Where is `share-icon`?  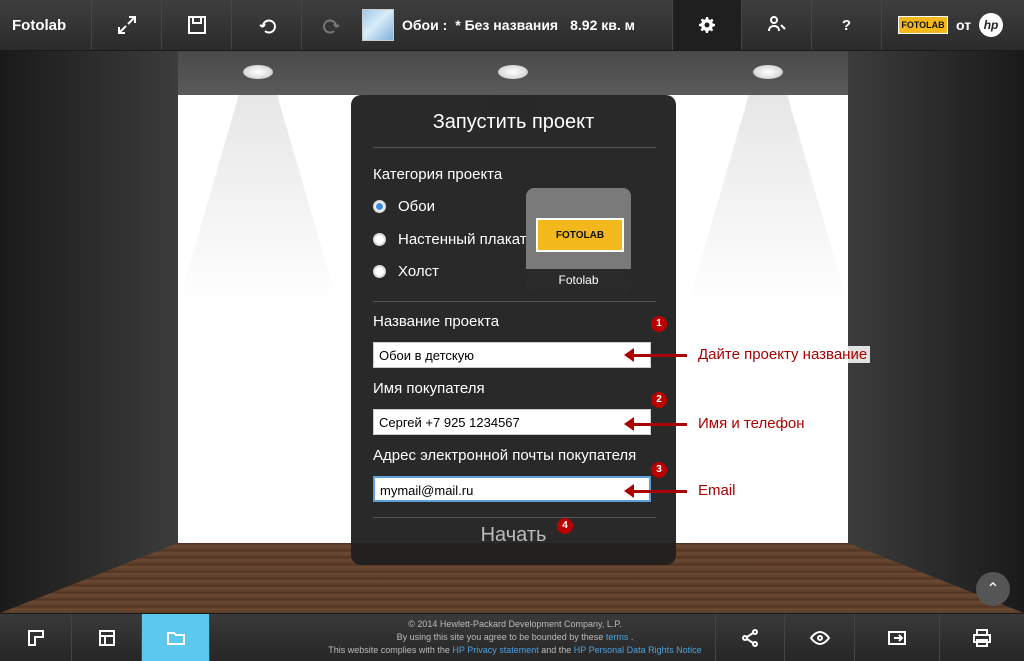
share-icon is located at coordinates (750, 637).